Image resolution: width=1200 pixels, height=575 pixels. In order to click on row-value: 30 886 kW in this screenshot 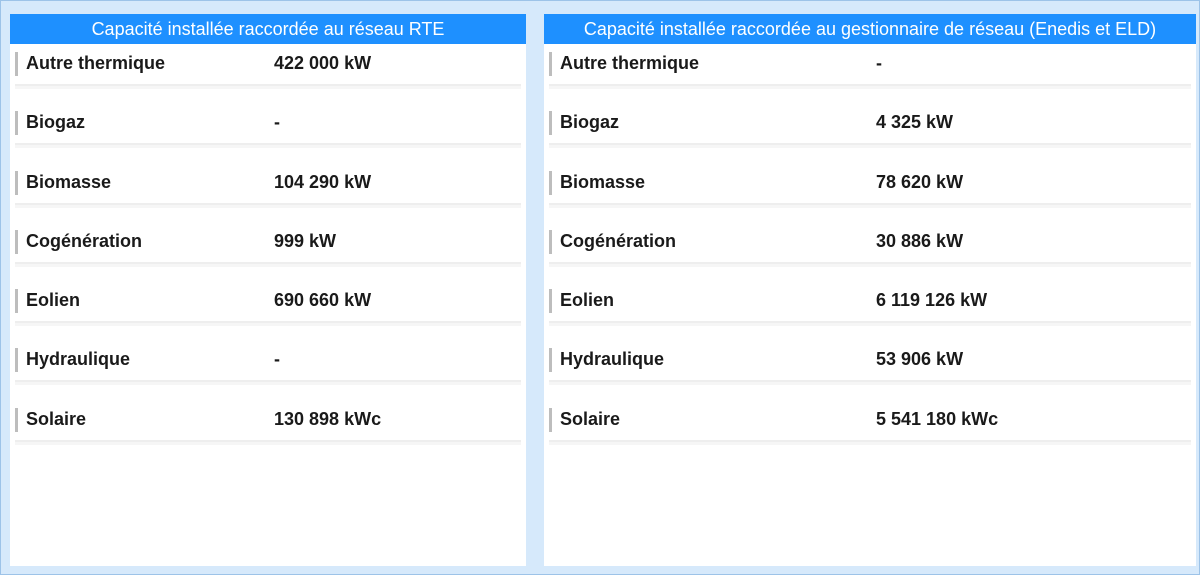, I will do `click(920, 240)`.